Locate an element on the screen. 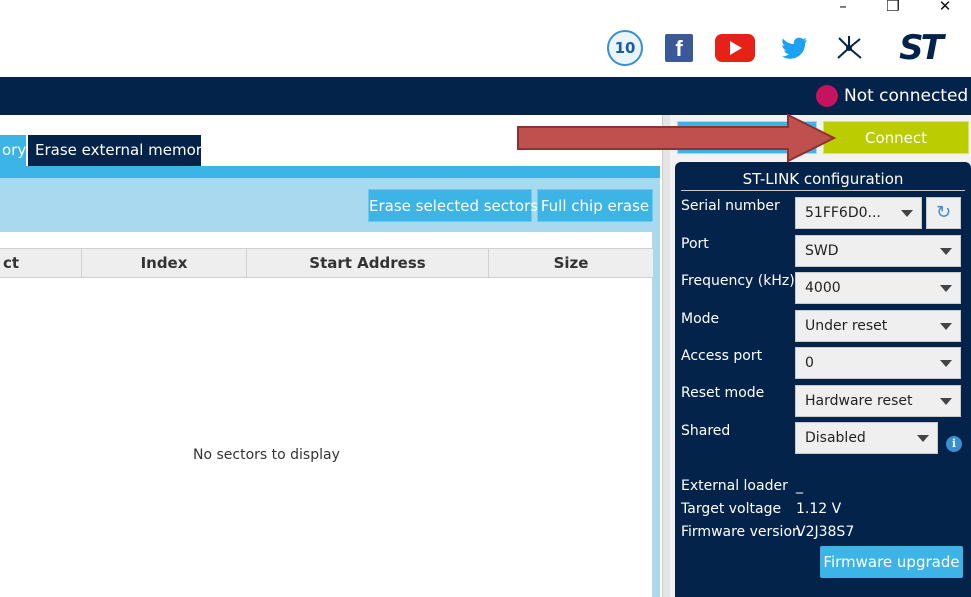 The height and width of the screenshot is (597, 971). facebook-icon: f is located at coordinates (679, 48).